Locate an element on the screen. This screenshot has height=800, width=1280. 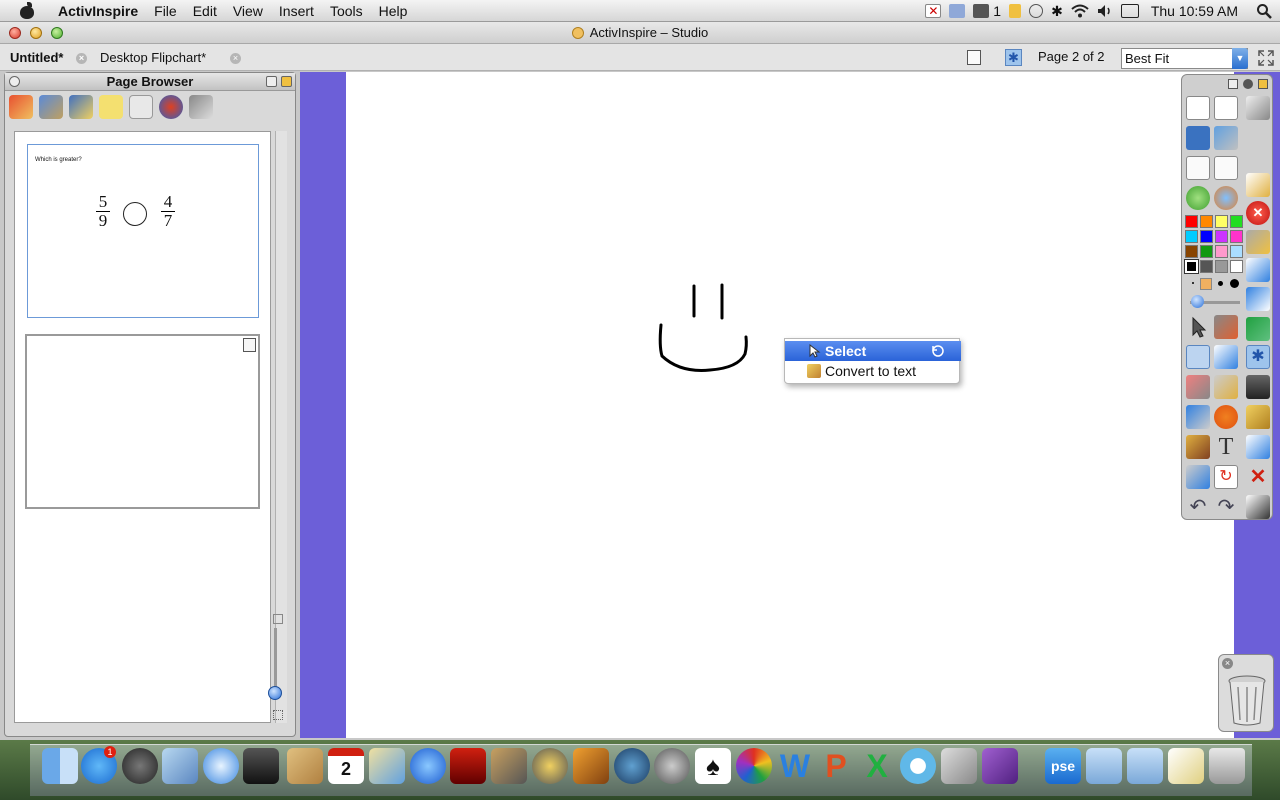
menu-insert: Insert is located at coordinates (296, 11).